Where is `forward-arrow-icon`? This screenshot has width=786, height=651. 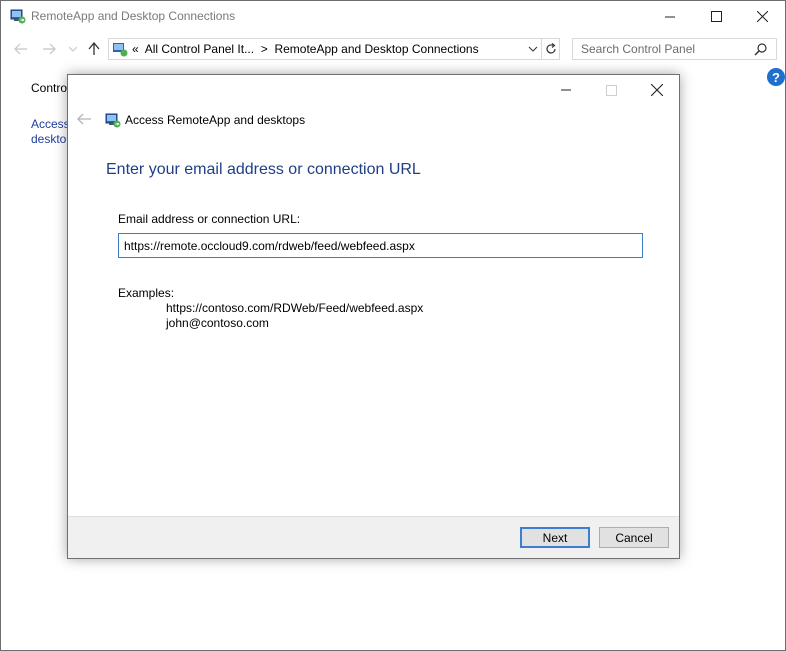
forward-arrow-icon is located at coordinates (49, 49).